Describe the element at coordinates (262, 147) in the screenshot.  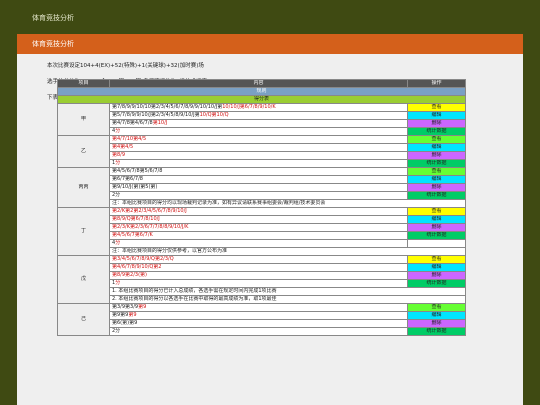
I see `table-row: 第4第4/5 编辑` at that location.